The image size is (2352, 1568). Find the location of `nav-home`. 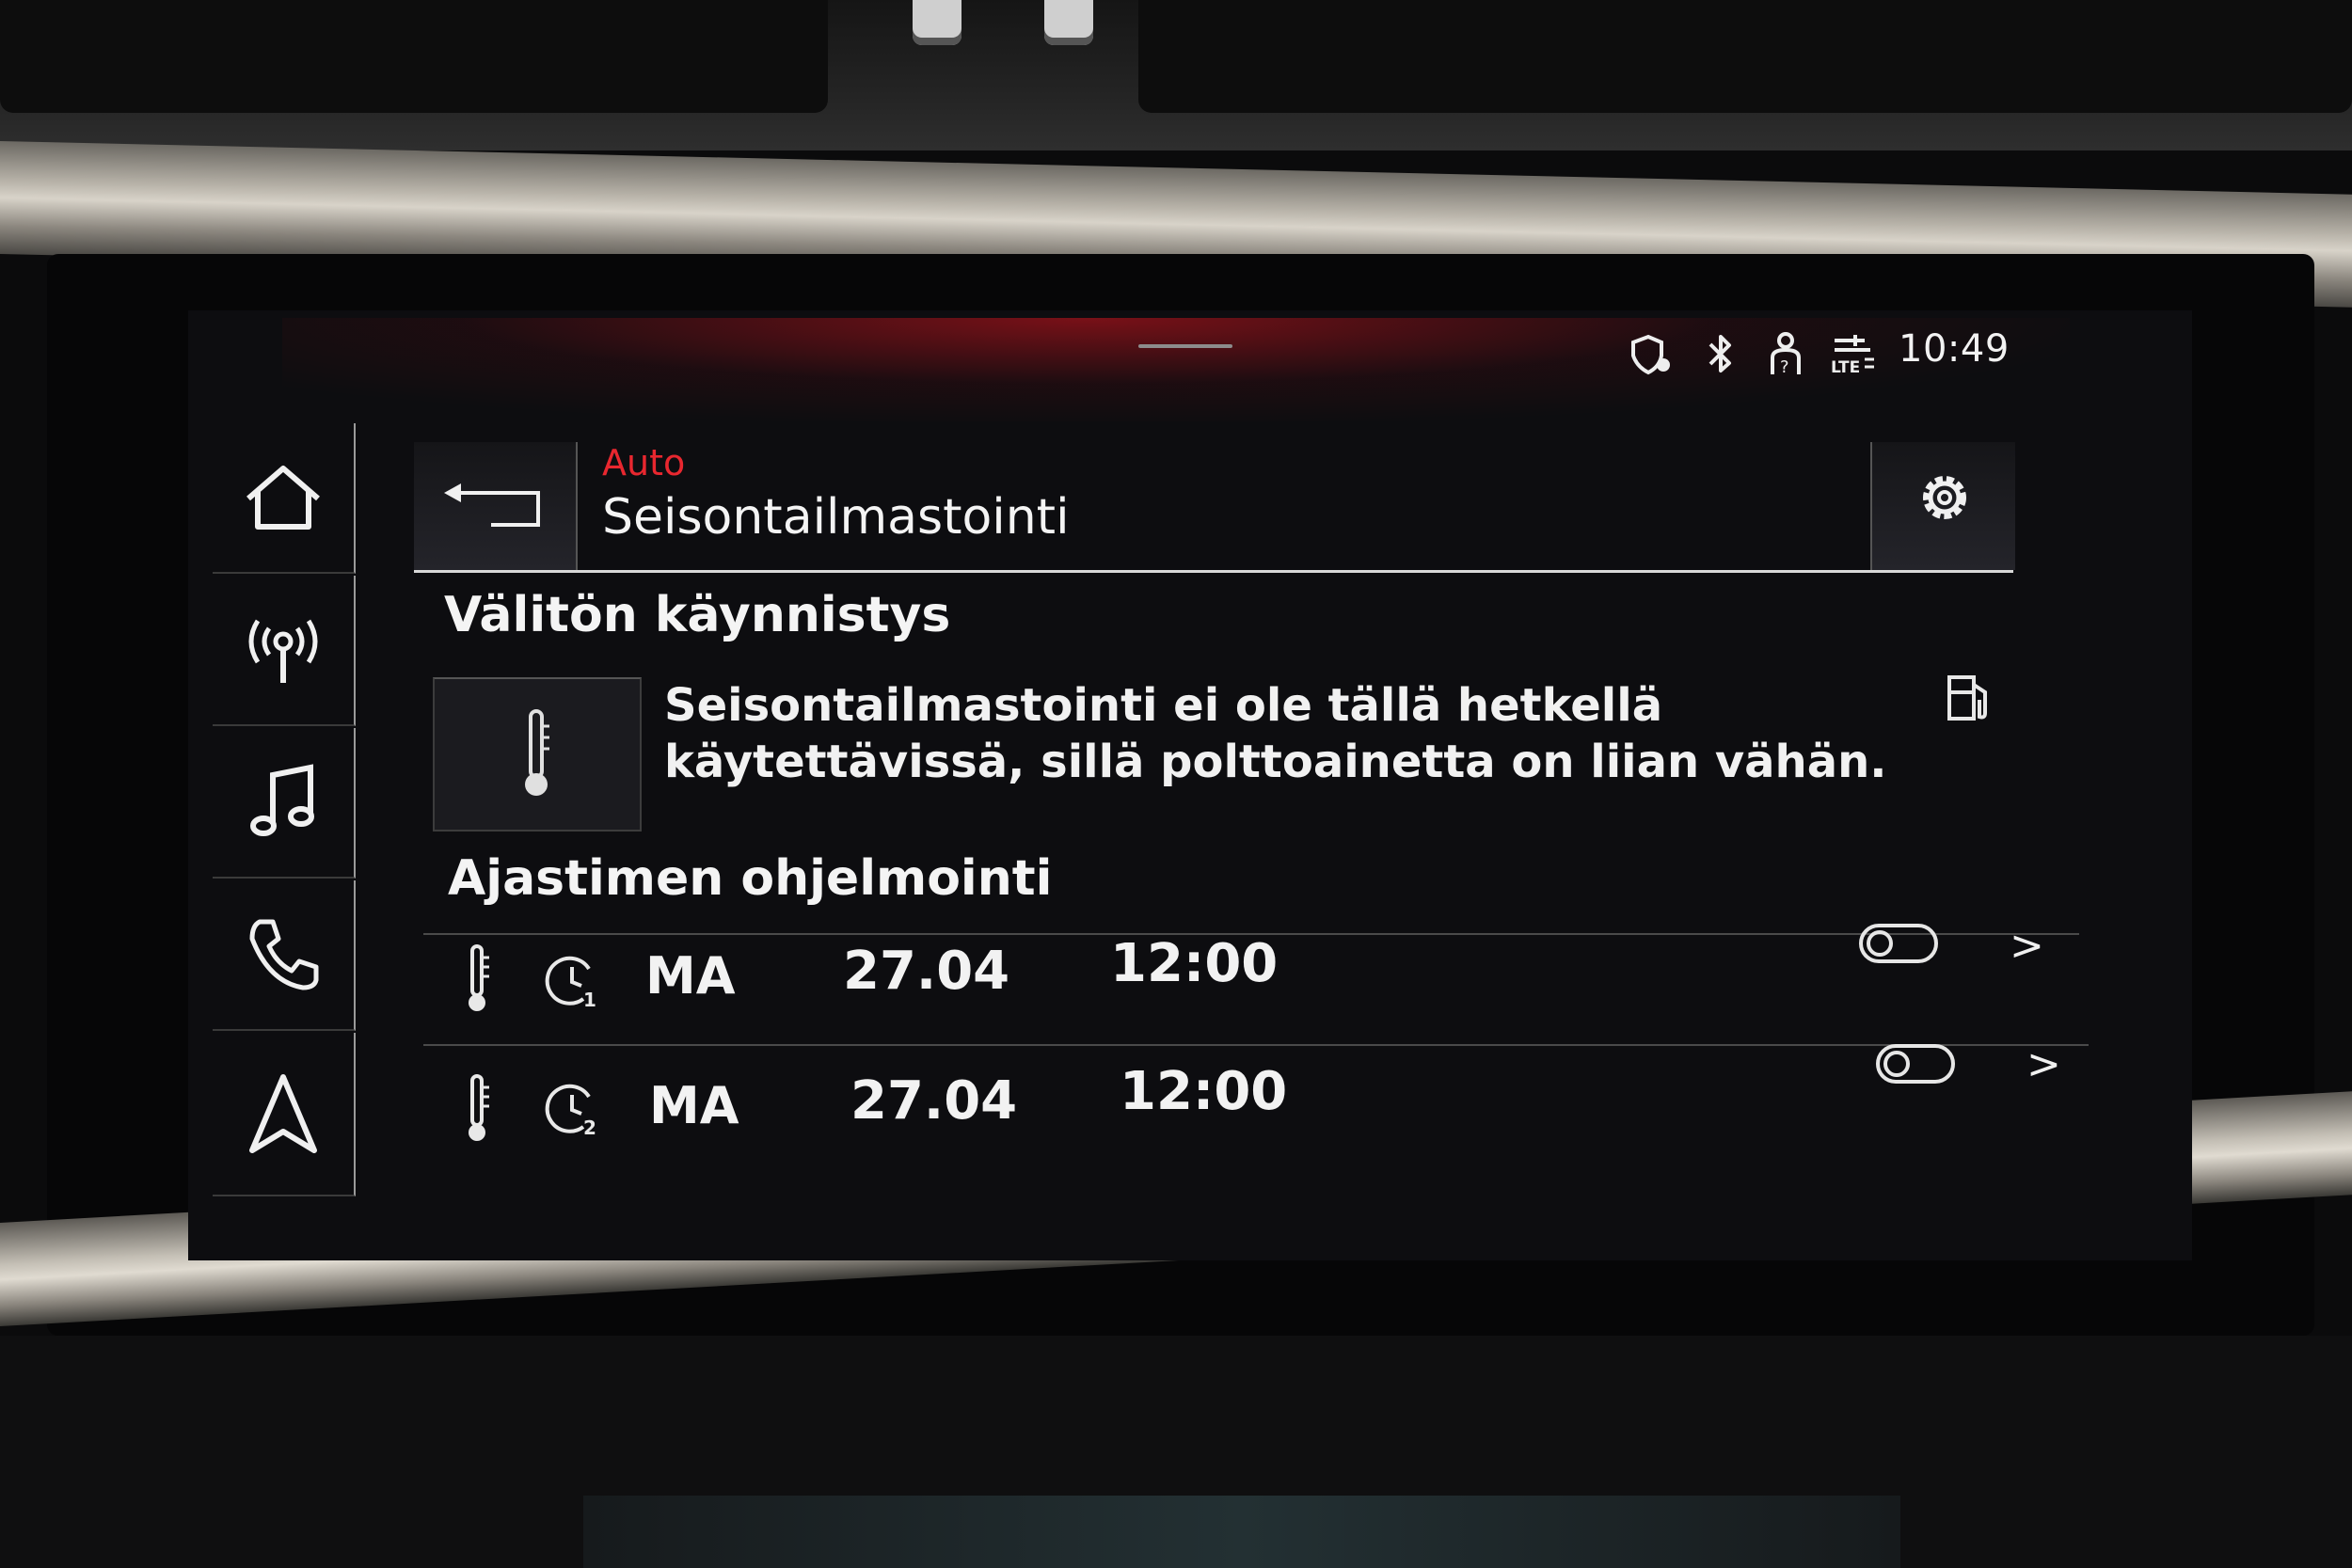

nav-home is located at coordinates (284, 498).